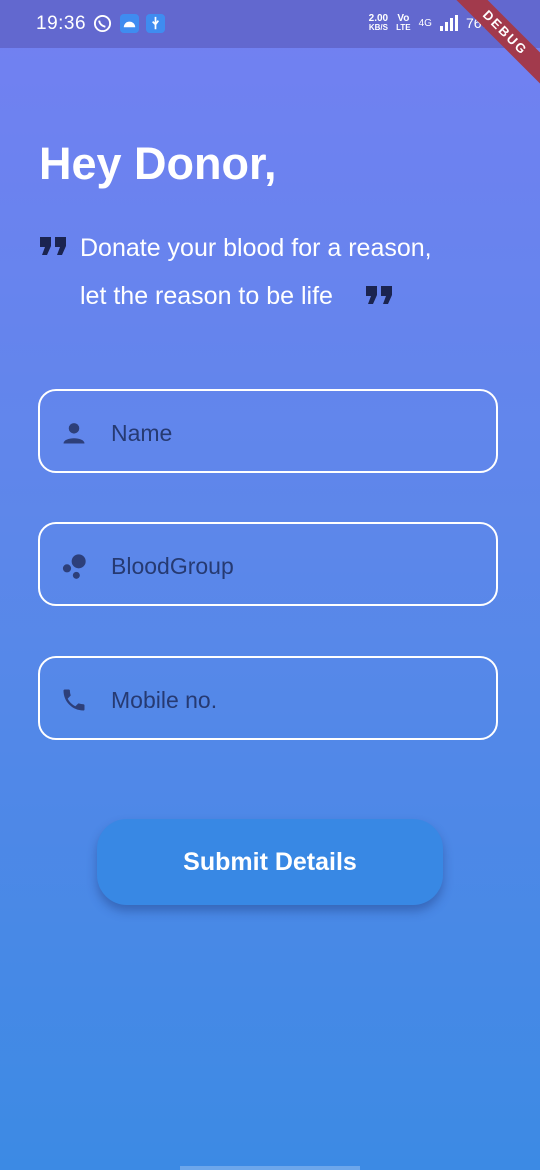  Describe the element at coordinates (158, 163) in the screenshot. I see `page-title: Hey Donor,` at that location.